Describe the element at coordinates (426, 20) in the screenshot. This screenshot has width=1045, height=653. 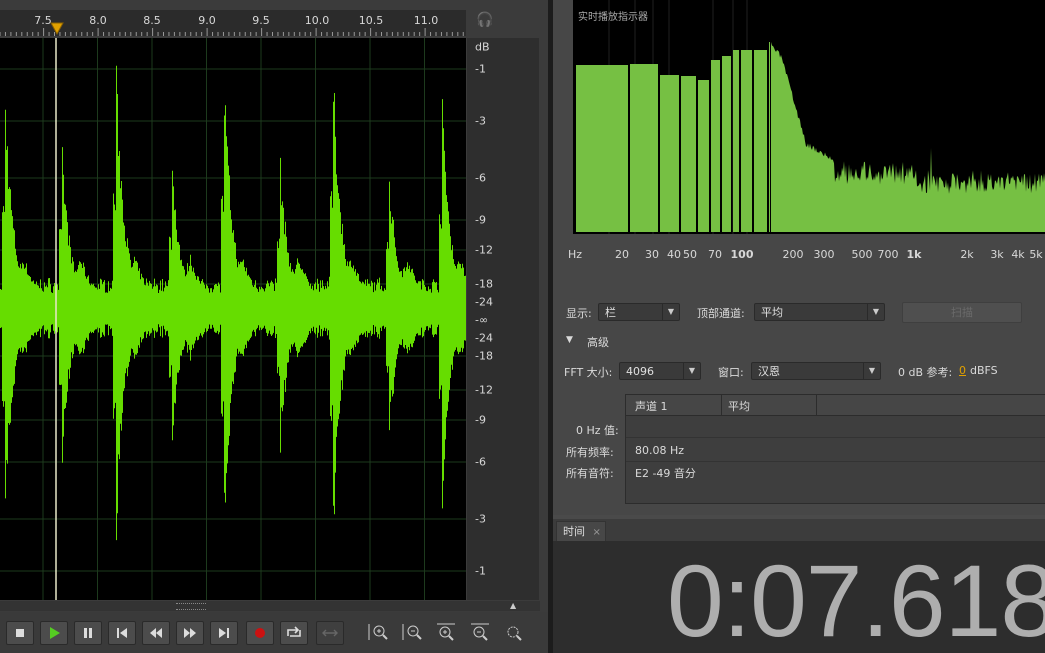
I see `ruler-tick: 11.0` at that location.